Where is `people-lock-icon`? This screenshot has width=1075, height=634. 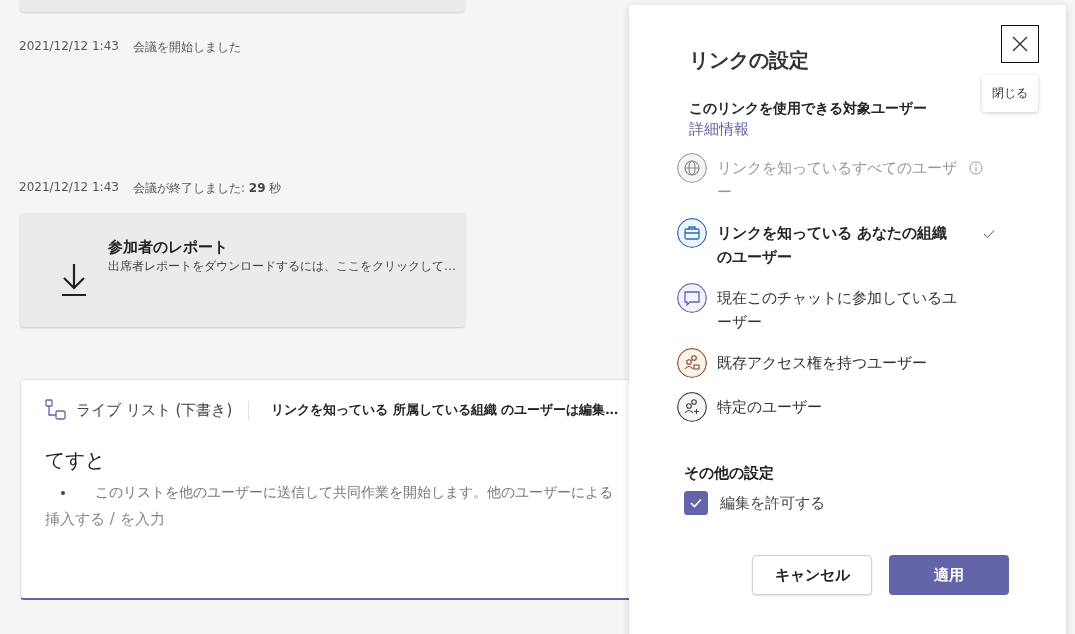 people-lock-icon is located at coordinates (692, 363).